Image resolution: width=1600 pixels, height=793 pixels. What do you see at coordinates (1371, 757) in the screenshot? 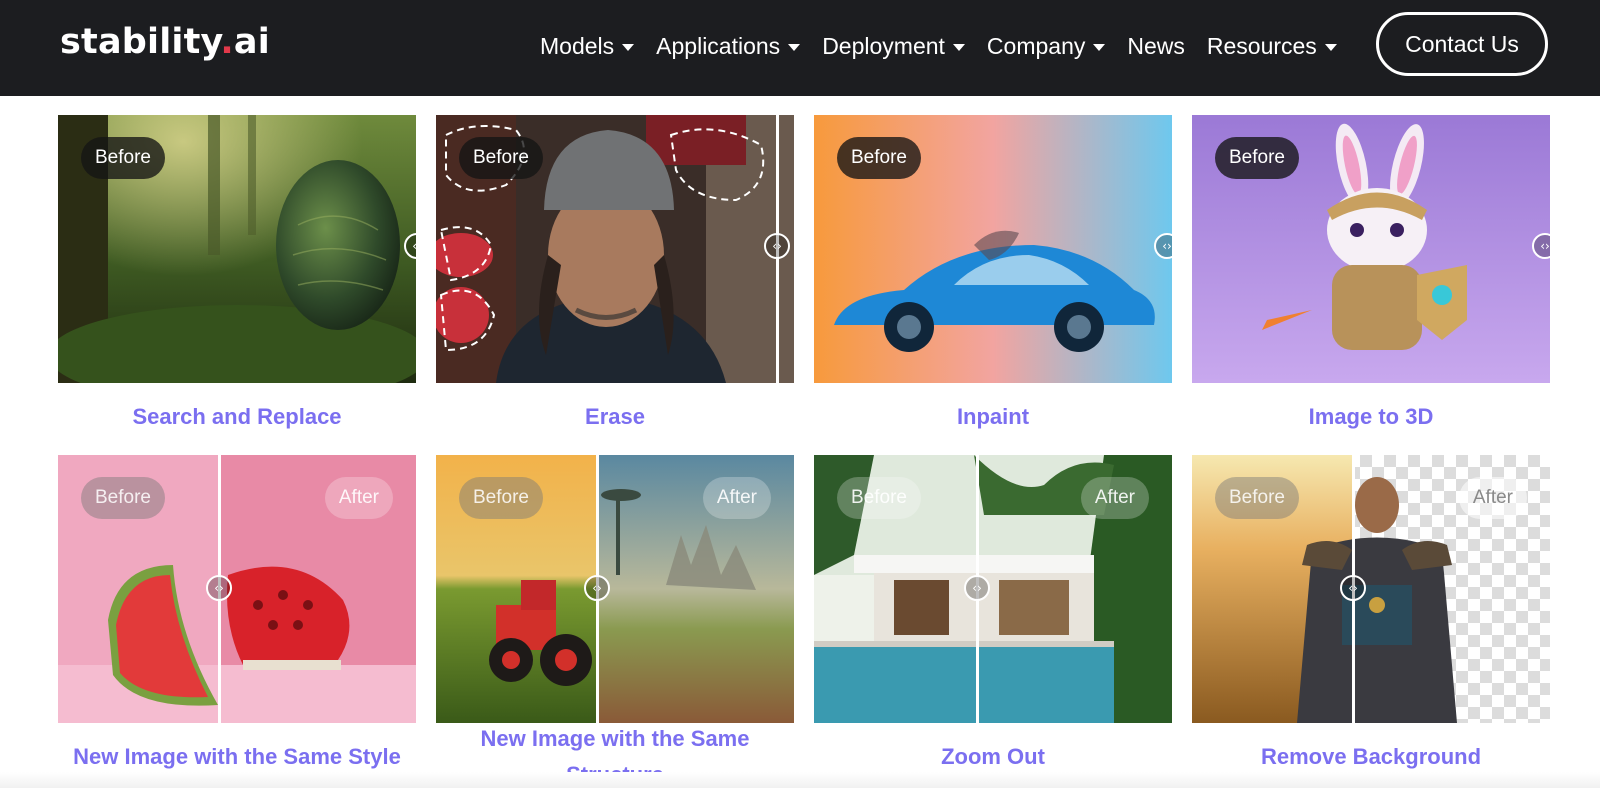
I see `card-title: Remove Background` at bounding box center [1371, 757].